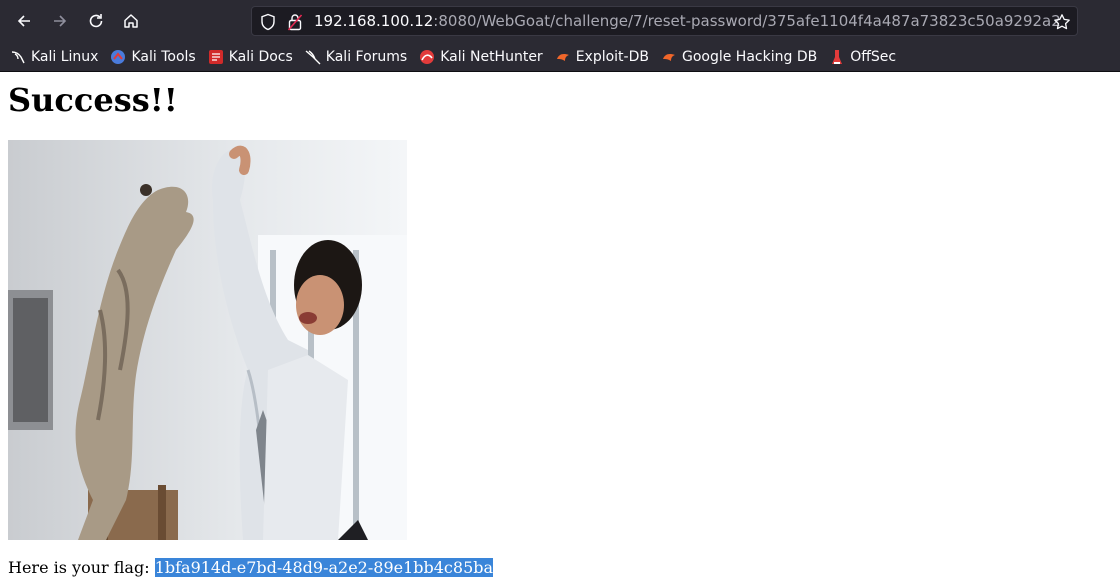 The width and height of the screenshot is (1120, 584). Describe the element at coordinates (260, 56) in the screenshot. I see `bookmark-label: Kali Docs` at that location.